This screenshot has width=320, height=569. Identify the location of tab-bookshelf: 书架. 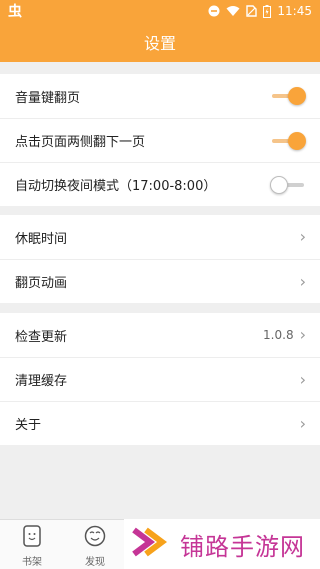
(32, 546).